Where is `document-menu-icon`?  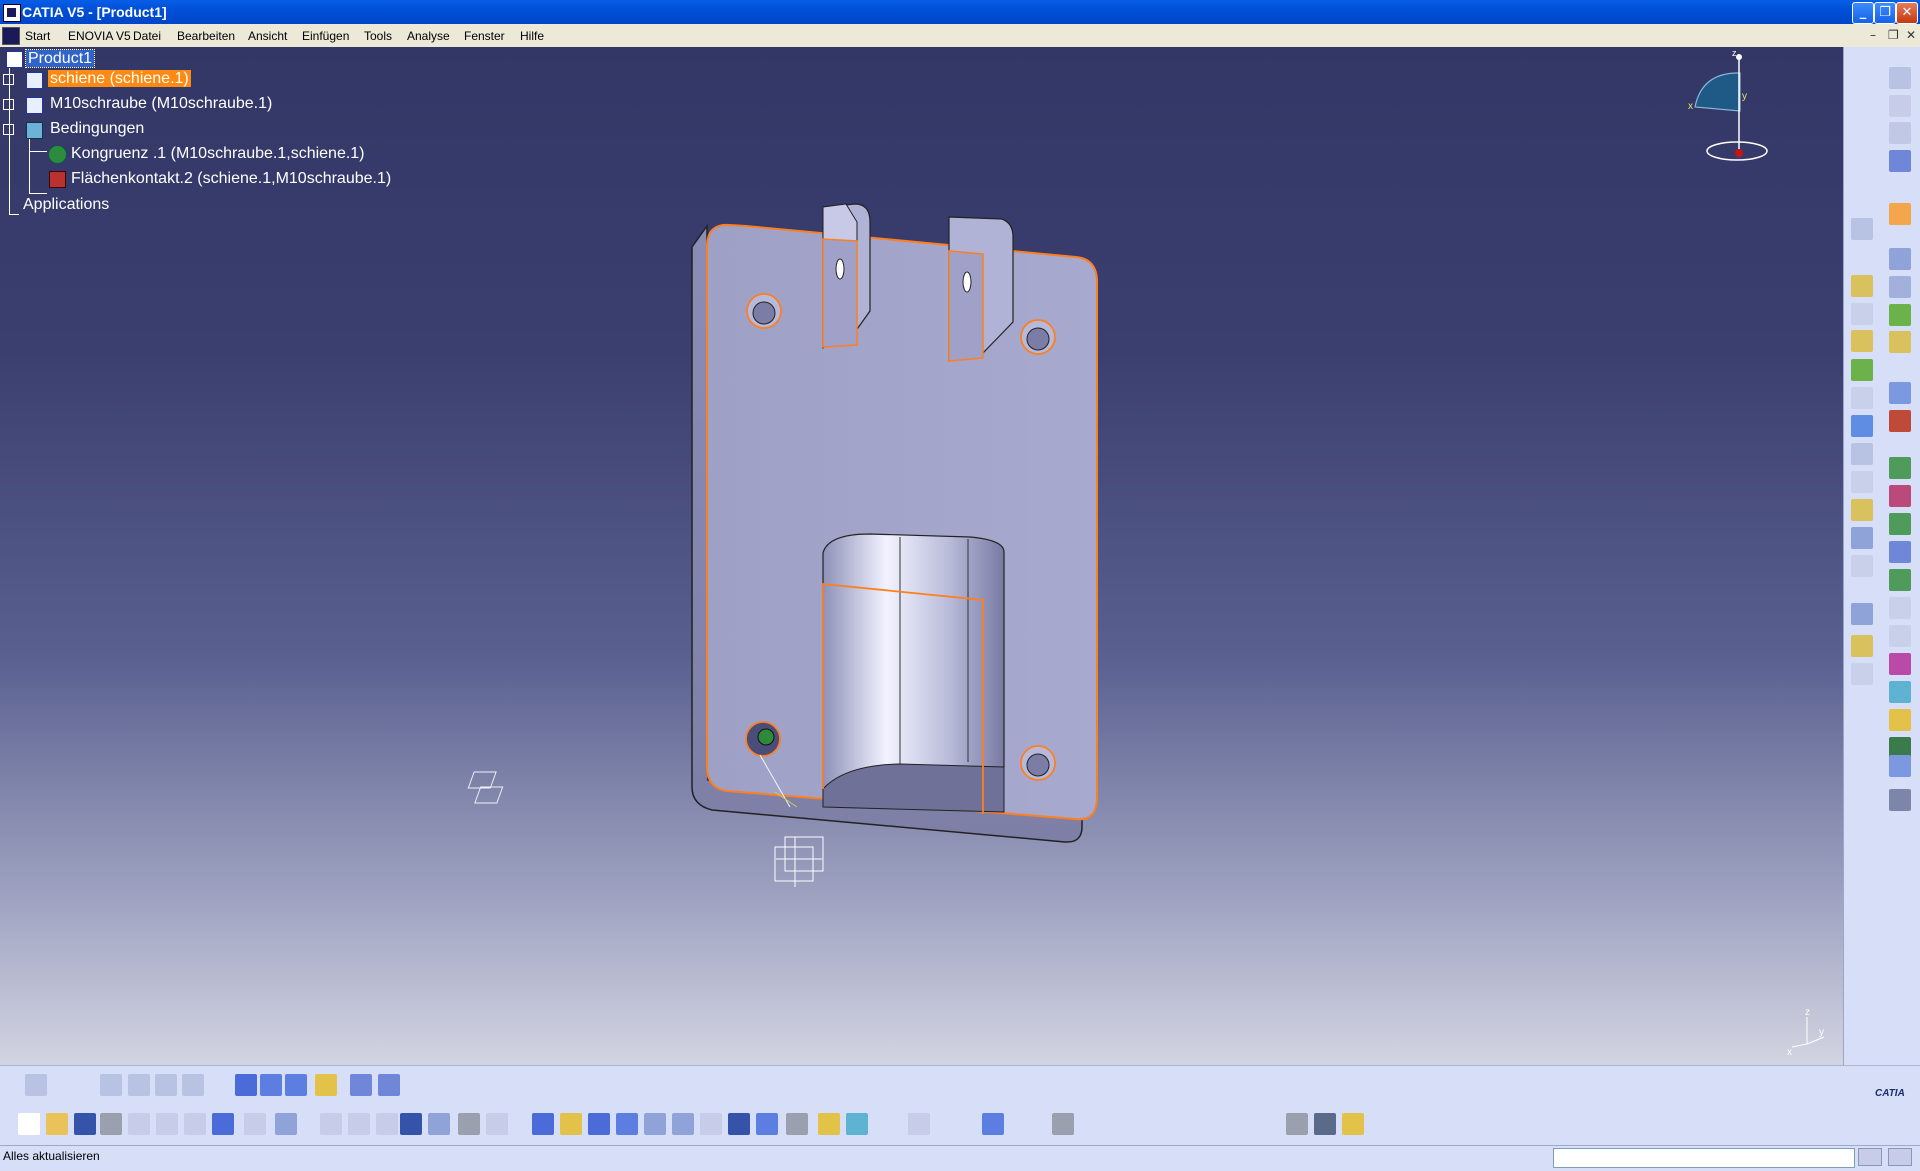
document-menu-icon is located at coordinates (11, 36).